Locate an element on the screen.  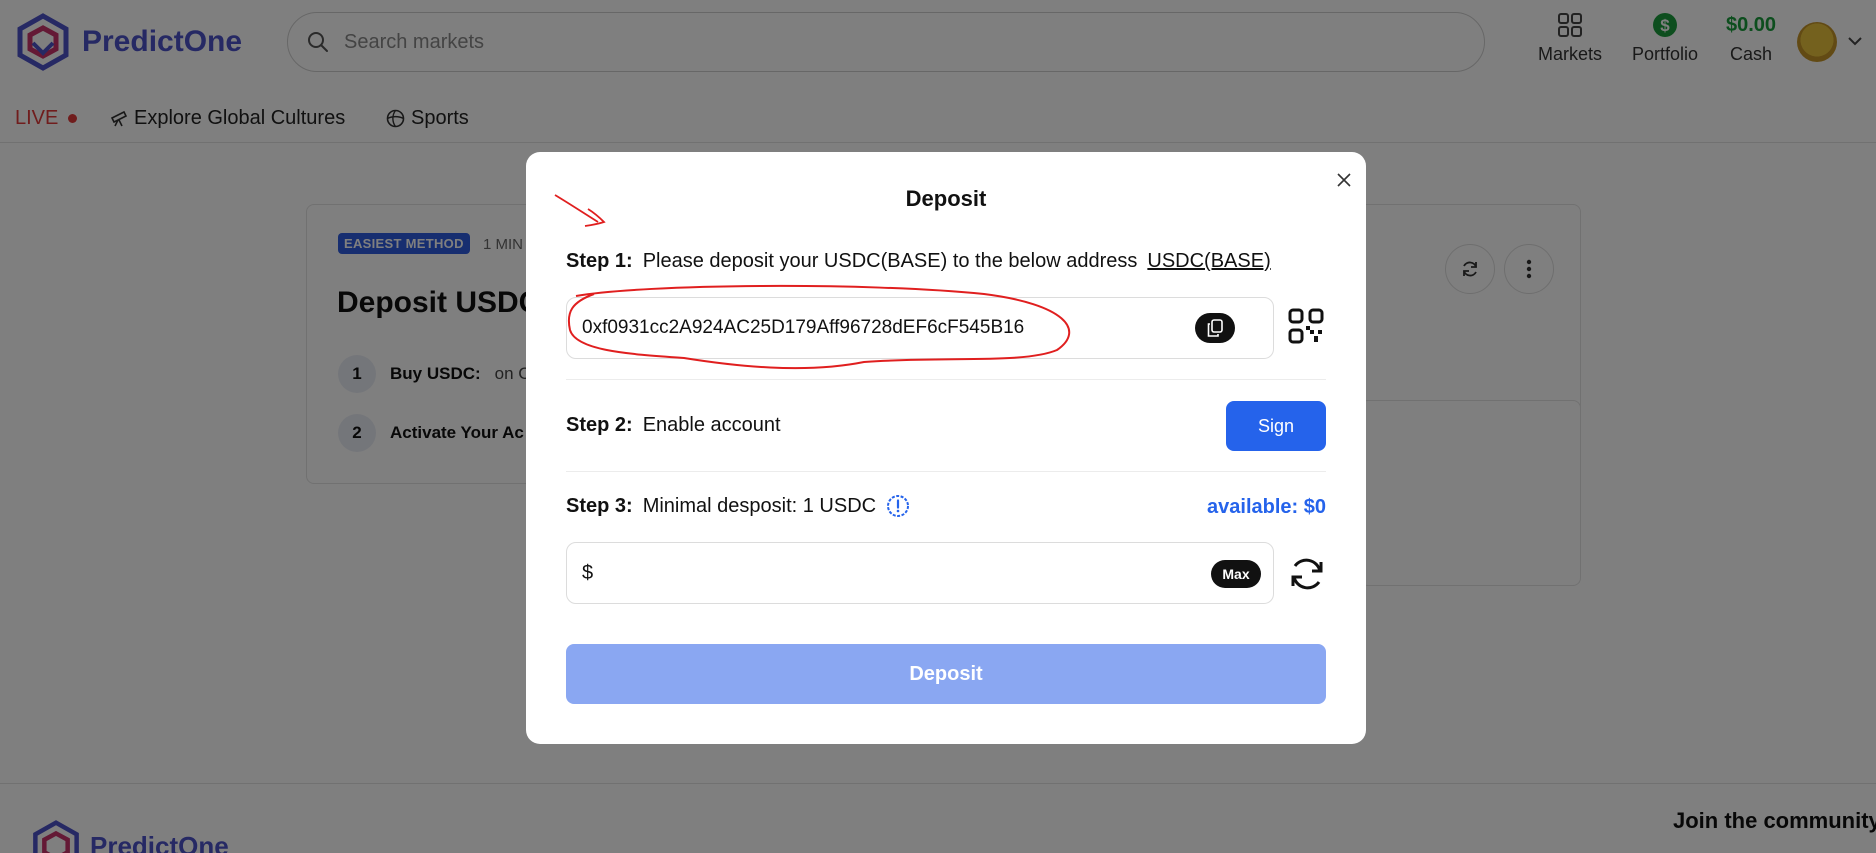
max-button: Max is located at coordinates (1236, 574).